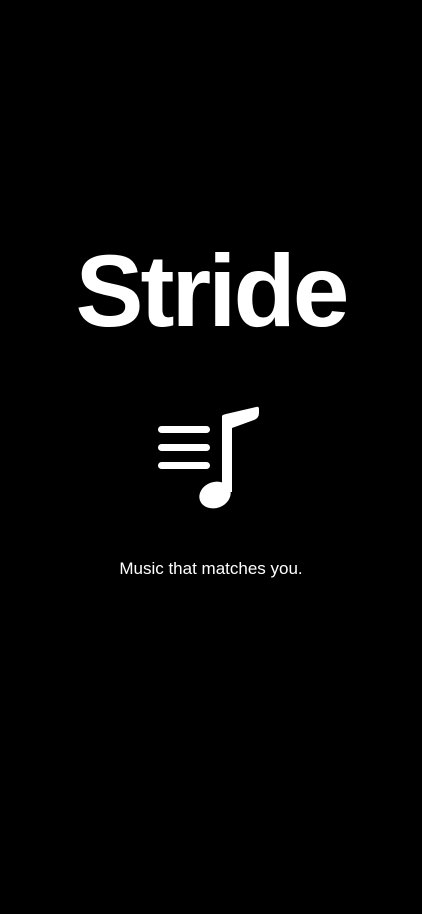 The height and width of the screenshot is (914, 422). Describe the element at coordinates (211, 568) in the screenshot. I see `tagline: Music that matches you.` at that location.